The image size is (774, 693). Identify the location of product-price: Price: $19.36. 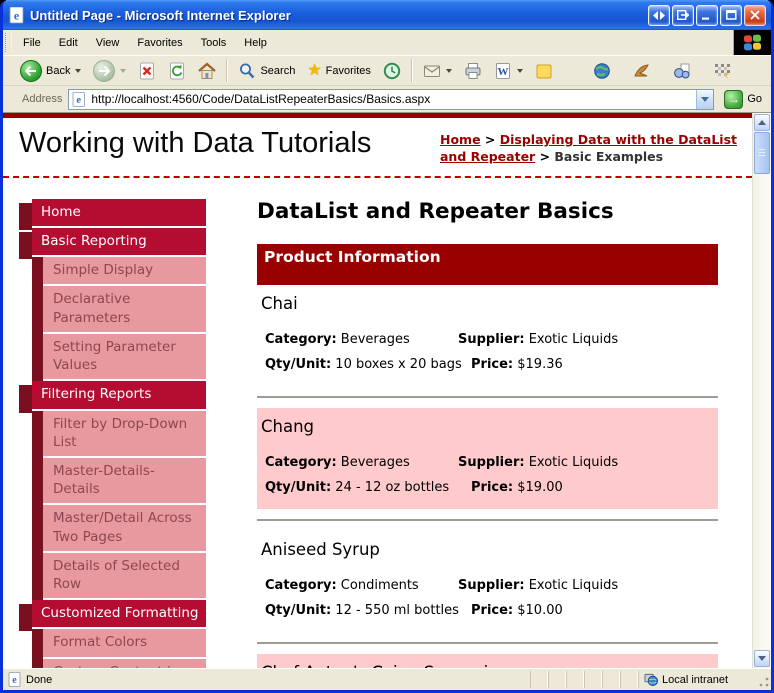
(517, 364).